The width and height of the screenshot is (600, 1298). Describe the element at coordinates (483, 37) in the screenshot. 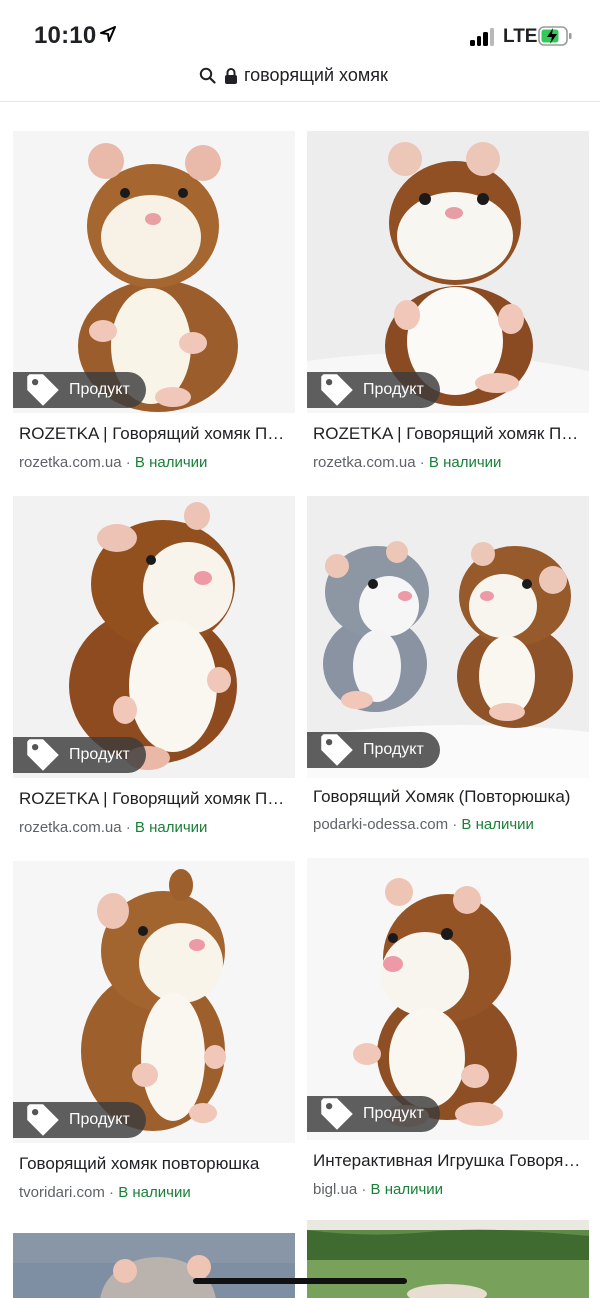

I see `cellular-signal-icon` at that location.